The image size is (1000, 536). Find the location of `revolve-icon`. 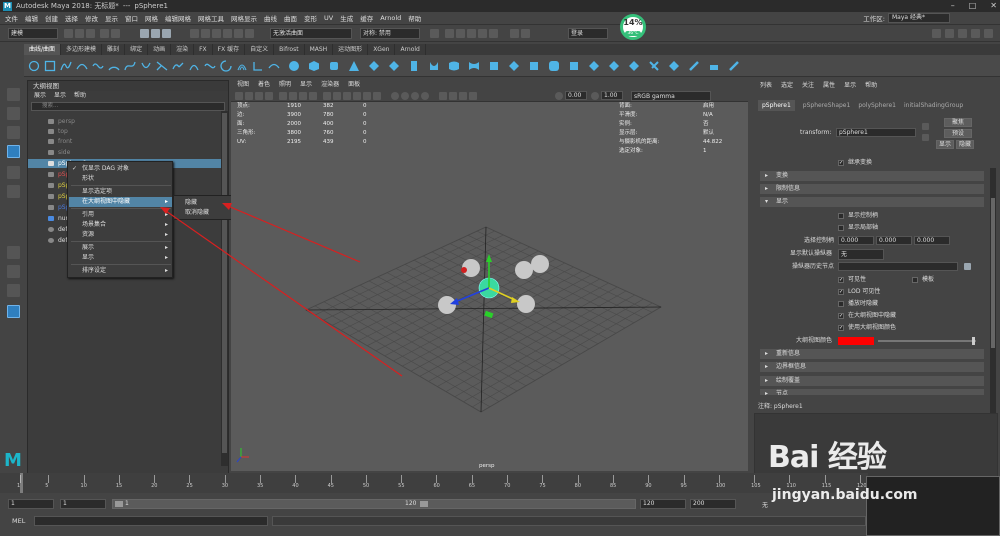

revolve-icon is located at coordinates (414, 66).